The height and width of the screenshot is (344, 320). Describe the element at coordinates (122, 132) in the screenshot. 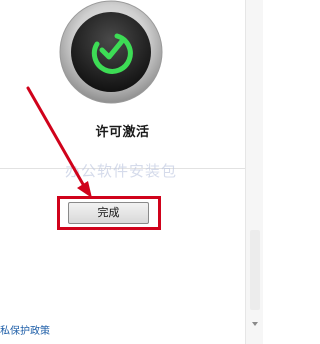

I see `license-title: 许可激活` at that location.